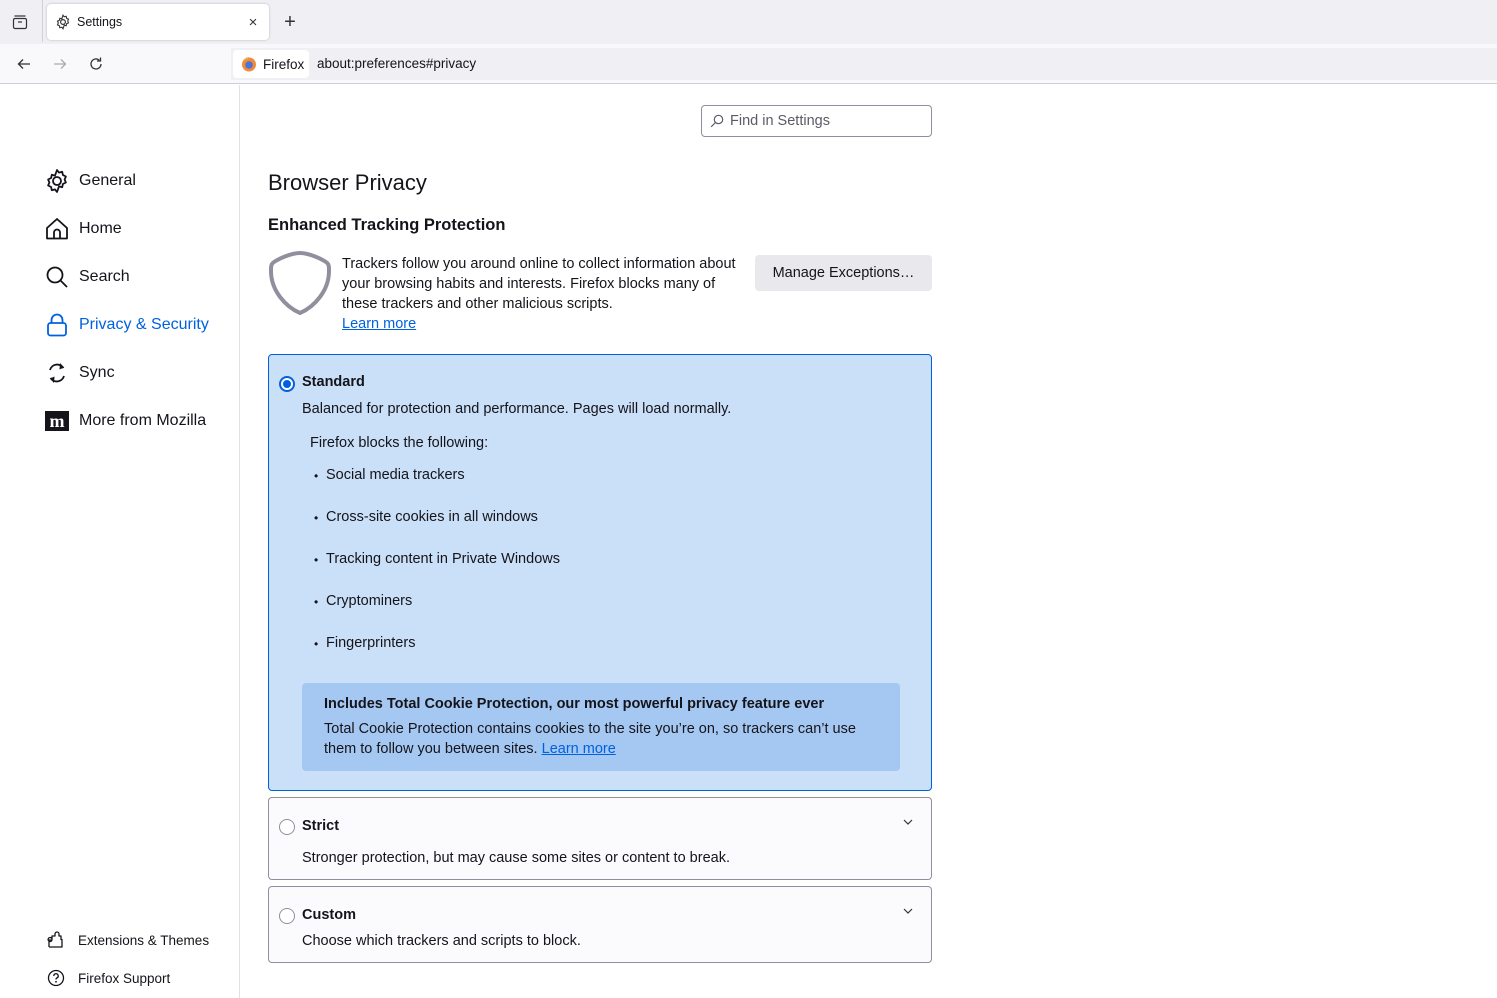 The image size is (1497, 998). What do you see at coordinates (379, 324) in the screenshot?
I see `learn-more-link: Learn more` at bounding box center [379, 324].